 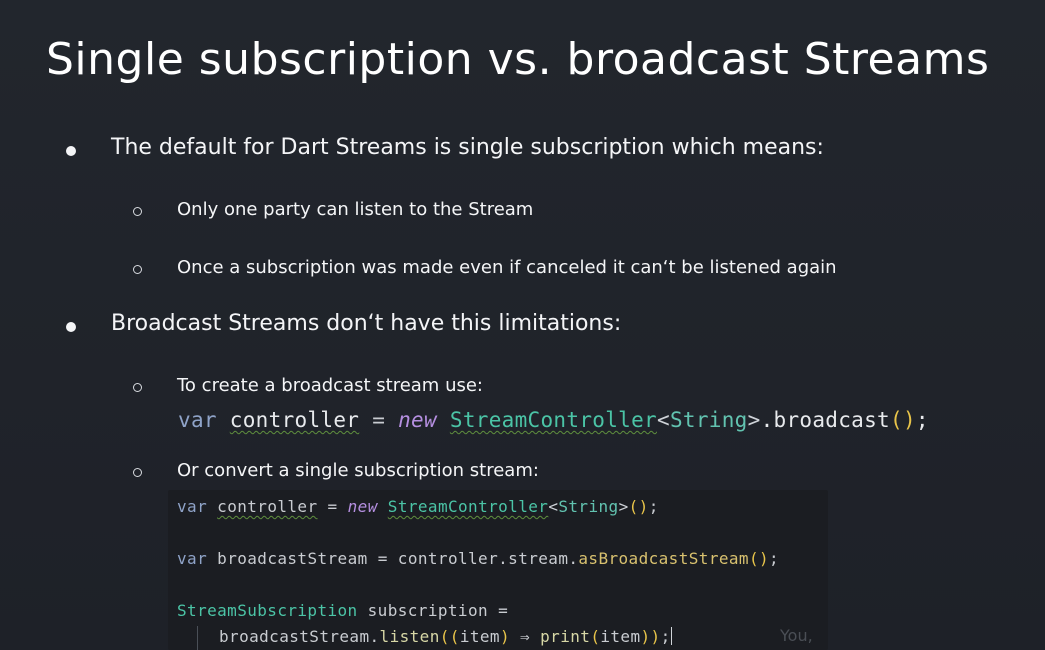 What do you see at coordinates (358, 470) in the screenshot?
I see `sub-bullet-text: Or convert a single subscription stream:` at bounding box center [358, 470].